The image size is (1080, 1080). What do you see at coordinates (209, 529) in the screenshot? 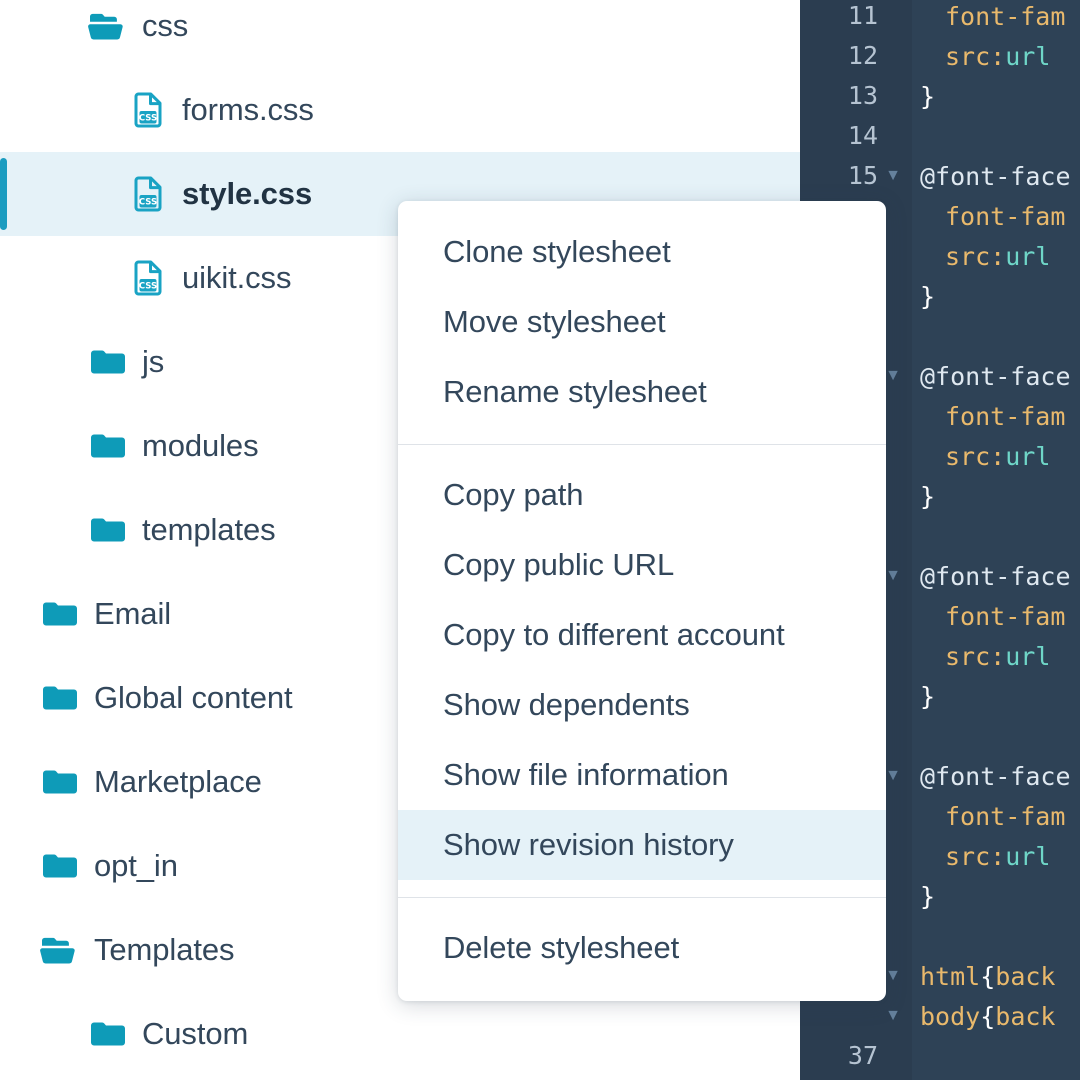
I see `tree-item-label: templates` at bounding box center [209, 529].